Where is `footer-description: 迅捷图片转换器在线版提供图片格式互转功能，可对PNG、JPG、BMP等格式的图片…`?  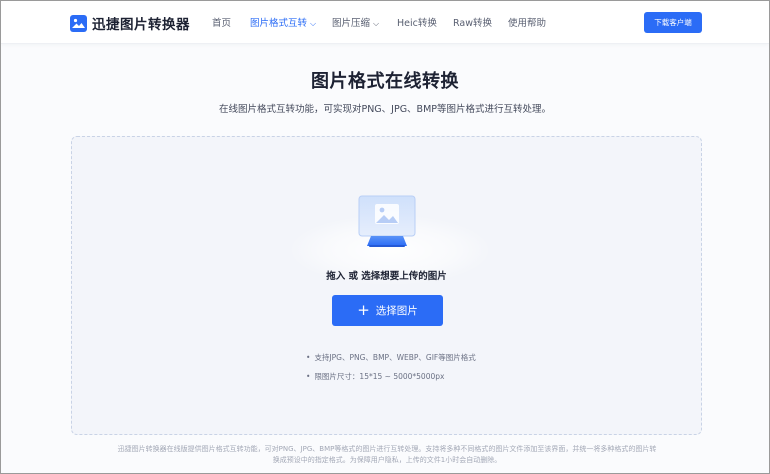 footer-description: 迅捷图片转换器在线版提供图片格式互转功能，可对PNG、JPG、BMP等格式的图片… is located at coordinates (387, 455).